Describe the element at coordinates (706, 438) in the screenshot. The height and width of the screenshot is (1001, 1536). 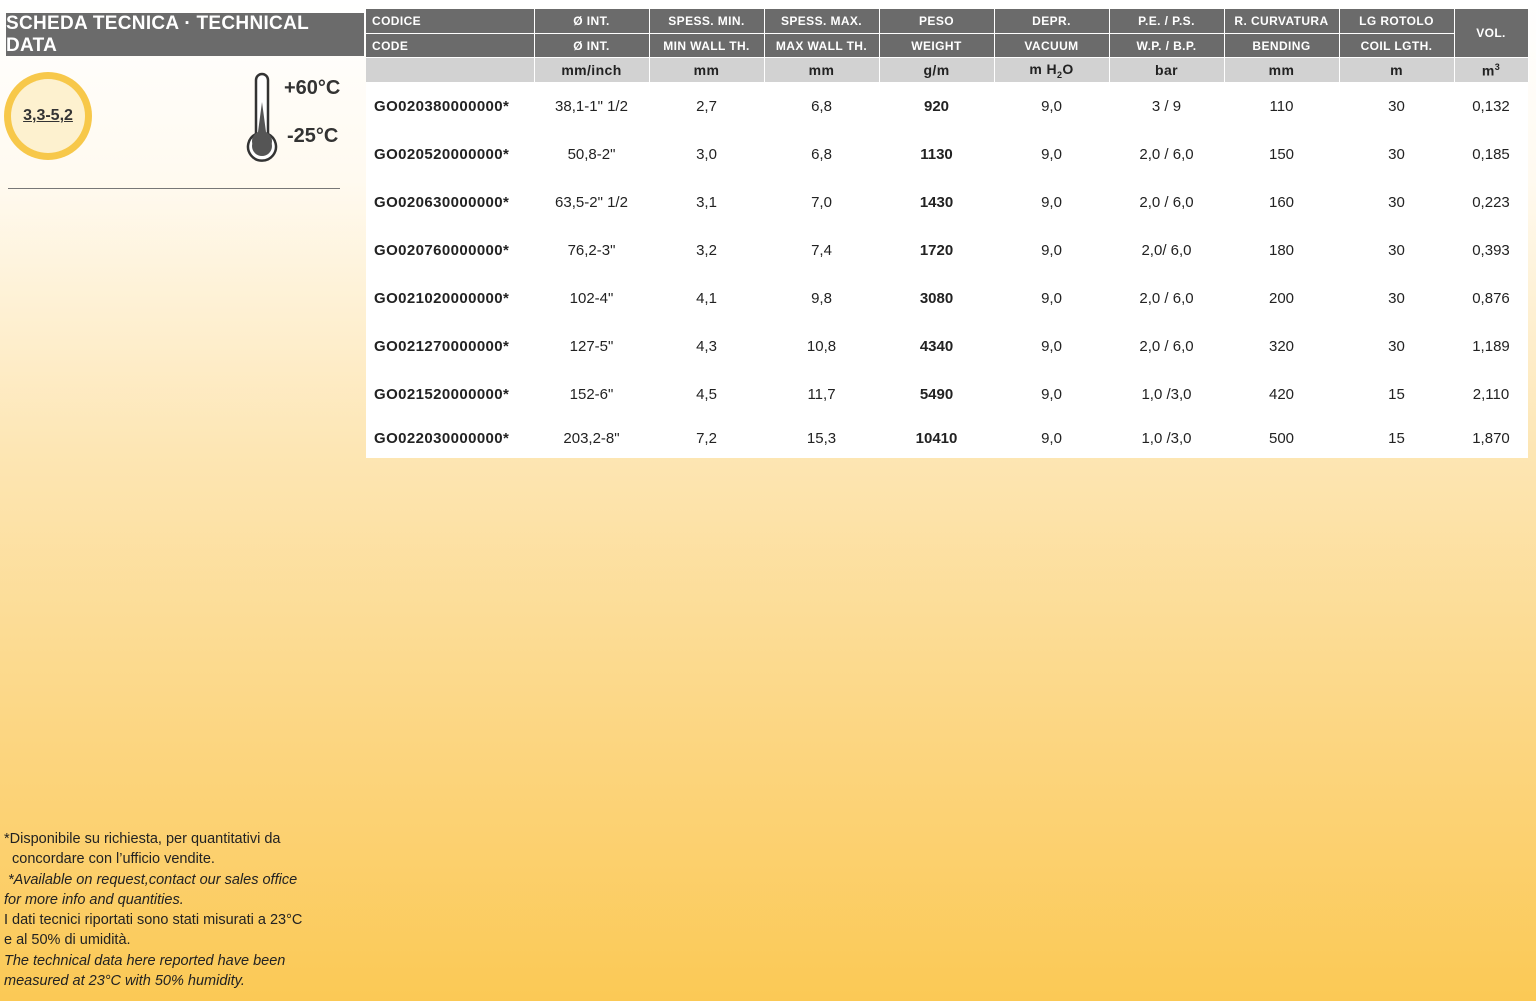
I see `cell-min-wall: 7,2` at that location.